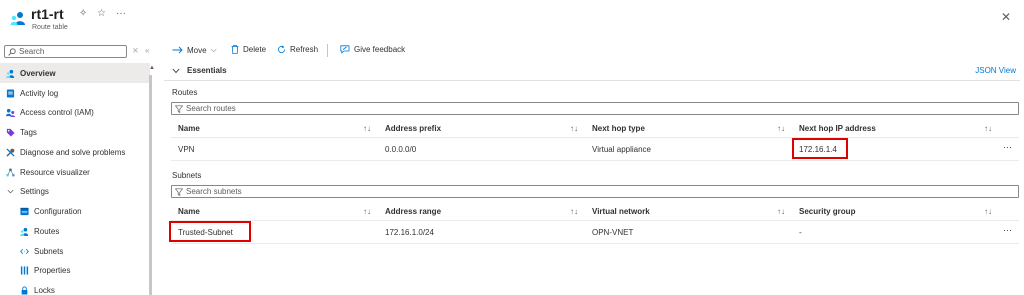 The width and height of the screenshot is (1024, 295). I want to click on pin-icon: ✧, so click(83, 13).